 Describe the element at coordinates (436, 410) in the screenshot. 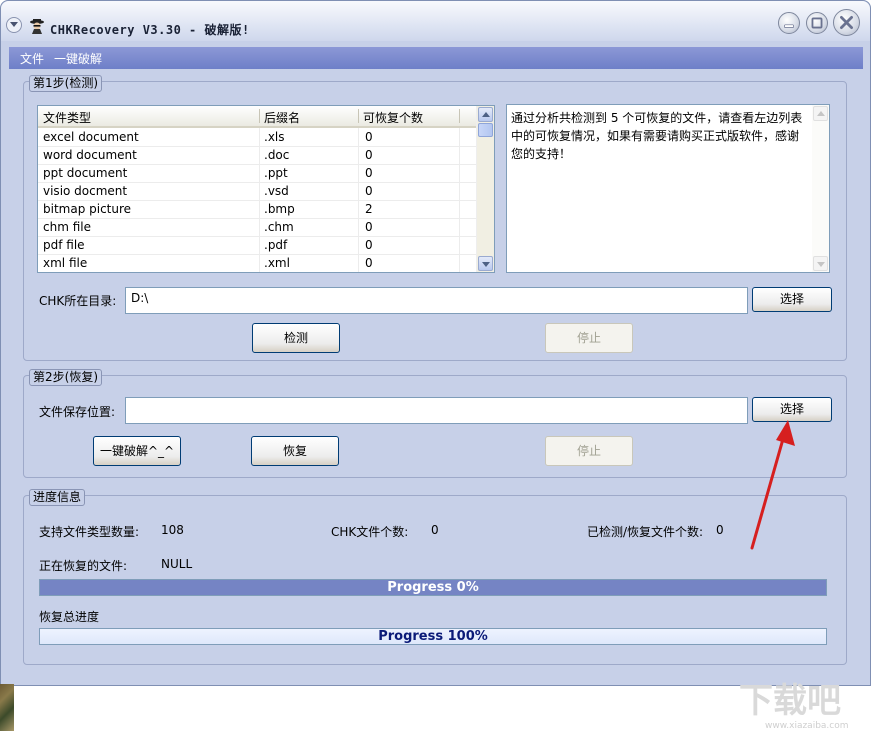

I see `save-location-input` at that location.